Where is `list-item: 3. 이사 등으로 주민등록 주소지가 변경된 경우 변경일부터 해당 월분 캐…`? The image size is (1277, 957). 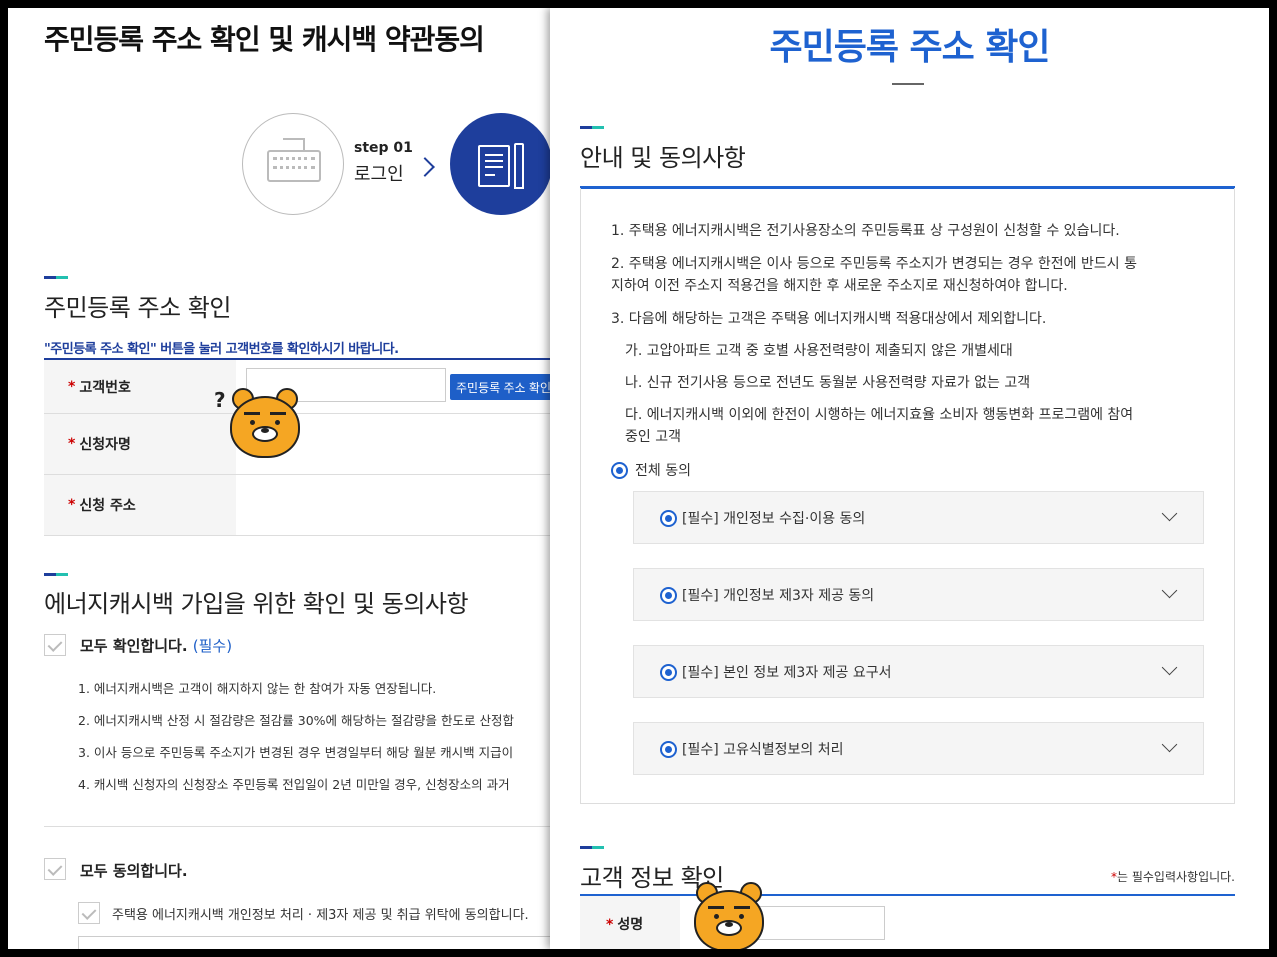 list-item: 3. 이사 등으로 주민등록 주소지가 변경된 경우 변경일부터 해당 월분 캐… is located at coordinates (296, 752).